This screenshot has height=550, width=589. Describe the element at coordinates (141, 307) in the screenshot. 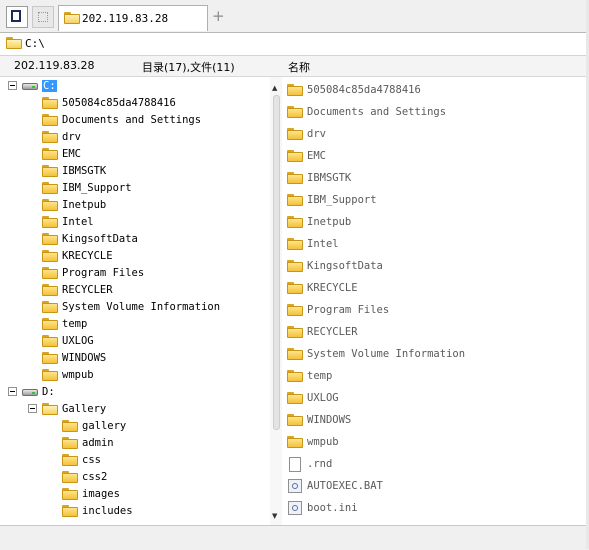

I see `tree-node-label: System Volume Information` at that location.